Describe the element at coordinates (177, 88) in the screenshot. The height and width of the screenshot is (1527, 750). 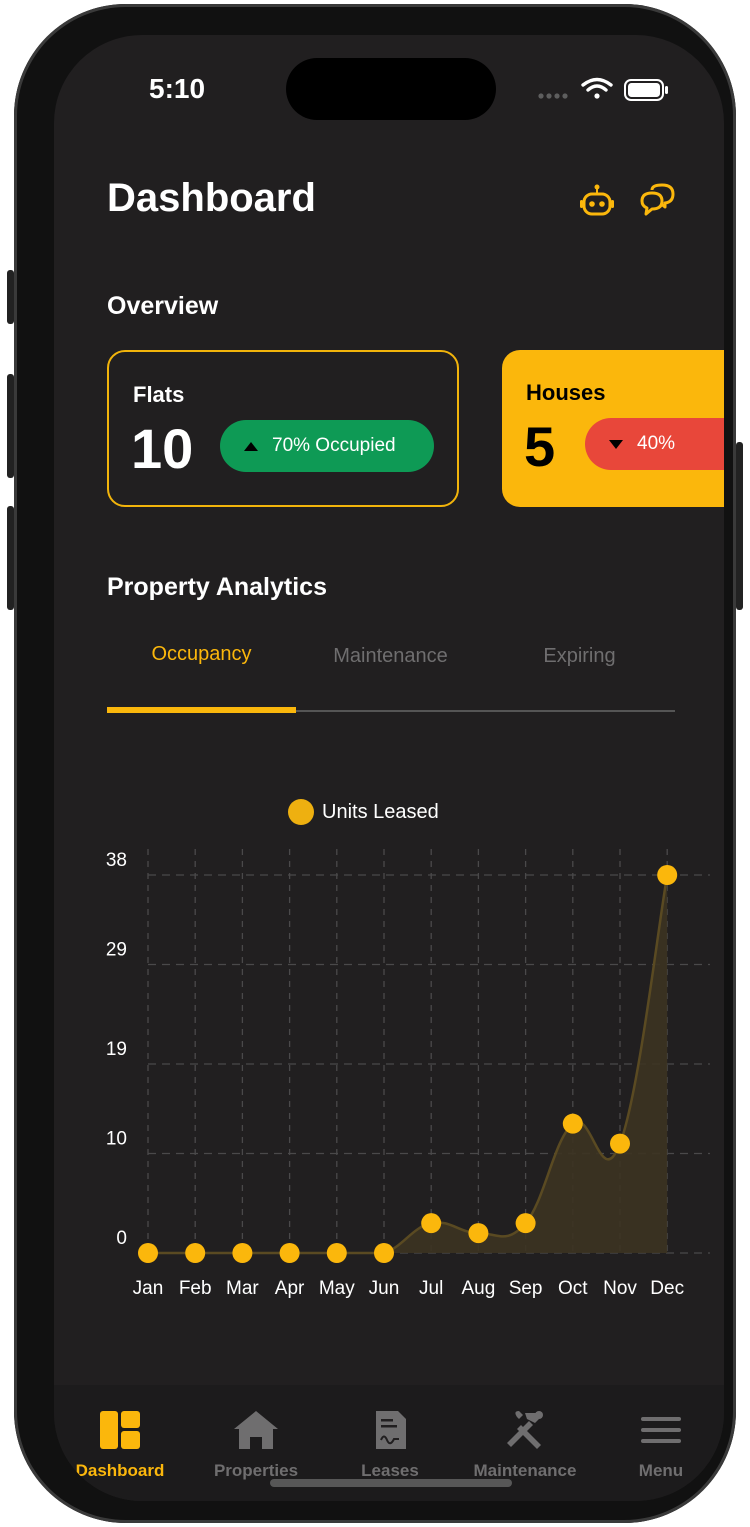
I see `status-time: 5:10` at that location.